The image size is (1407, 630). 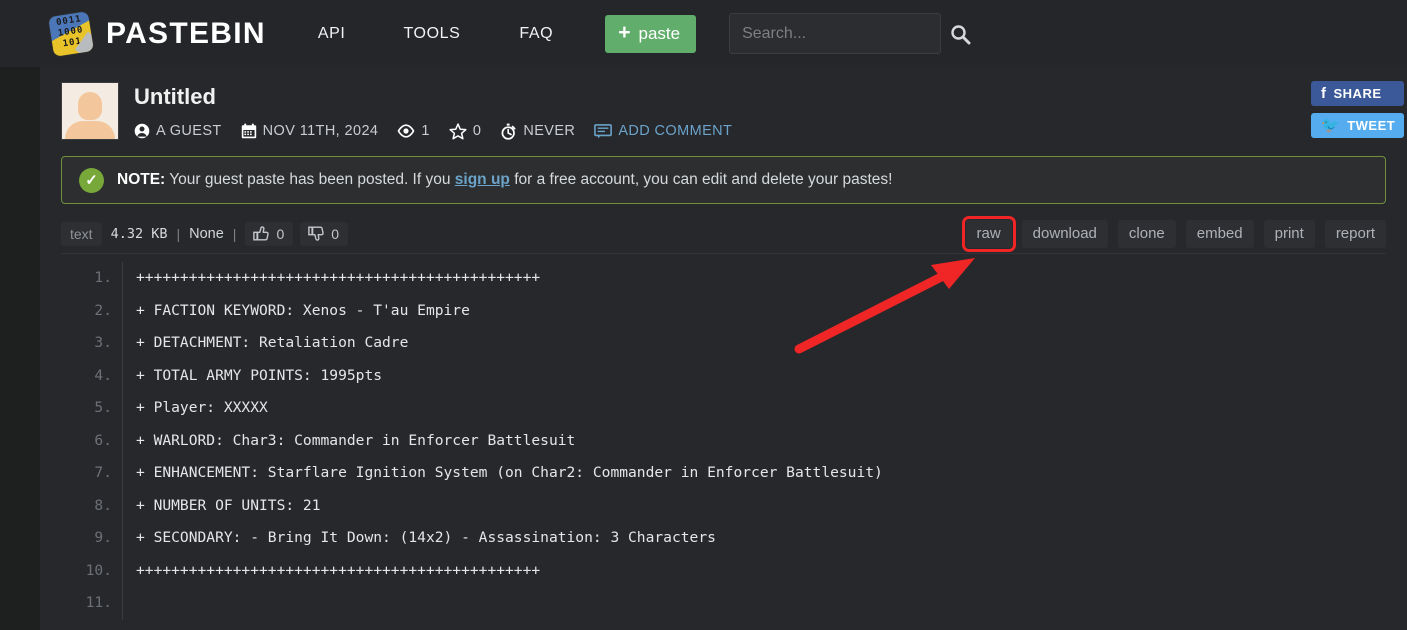 I want to click on calendar-icon, so click(x=249, y=131).